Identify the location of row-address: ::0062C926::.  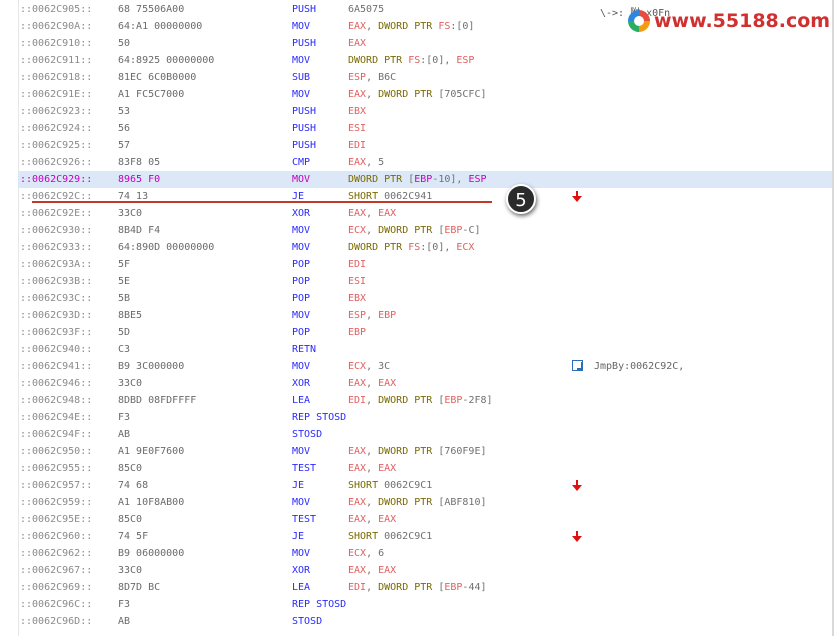
(56, 162).